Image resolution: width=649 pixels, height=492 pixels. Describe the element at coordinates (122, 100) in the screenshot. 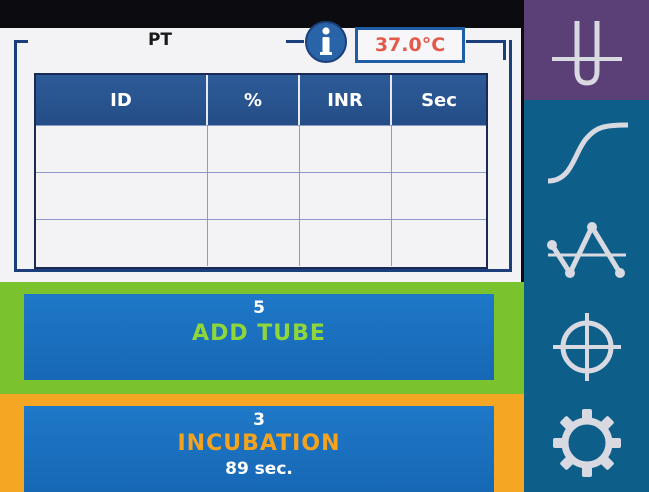

I see `column-header-id: ID` at that location.